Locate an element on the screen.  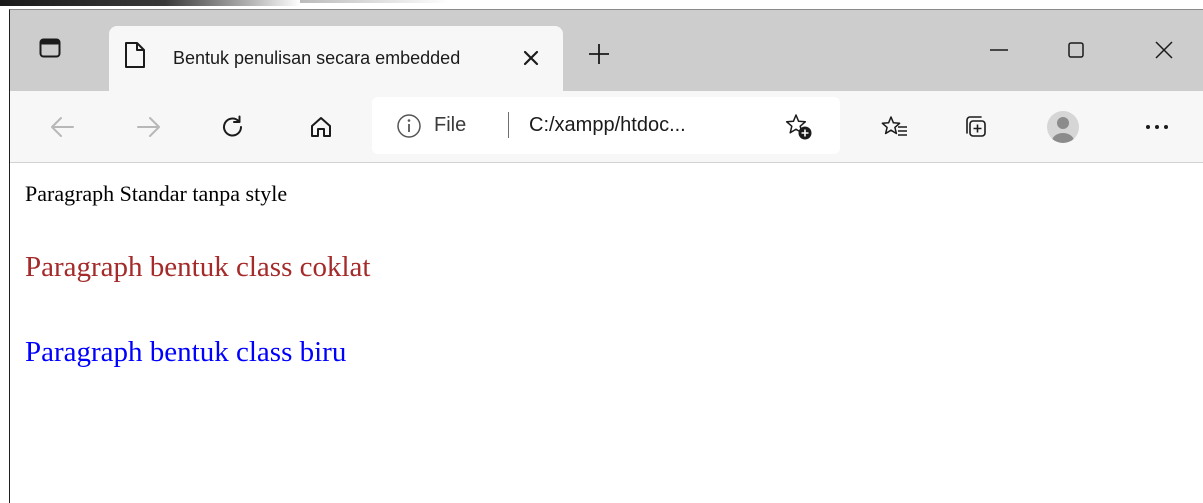
paragraph-biru: Paragraph bentuk class biru is located at coordinates (186, 352).